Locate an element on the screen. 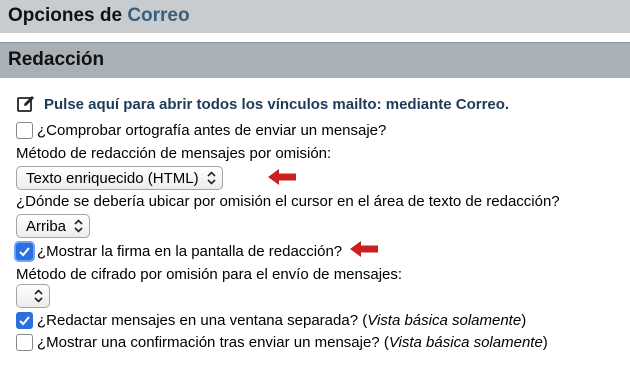  show-signature-checkbox is located at coordinates (24, 251).